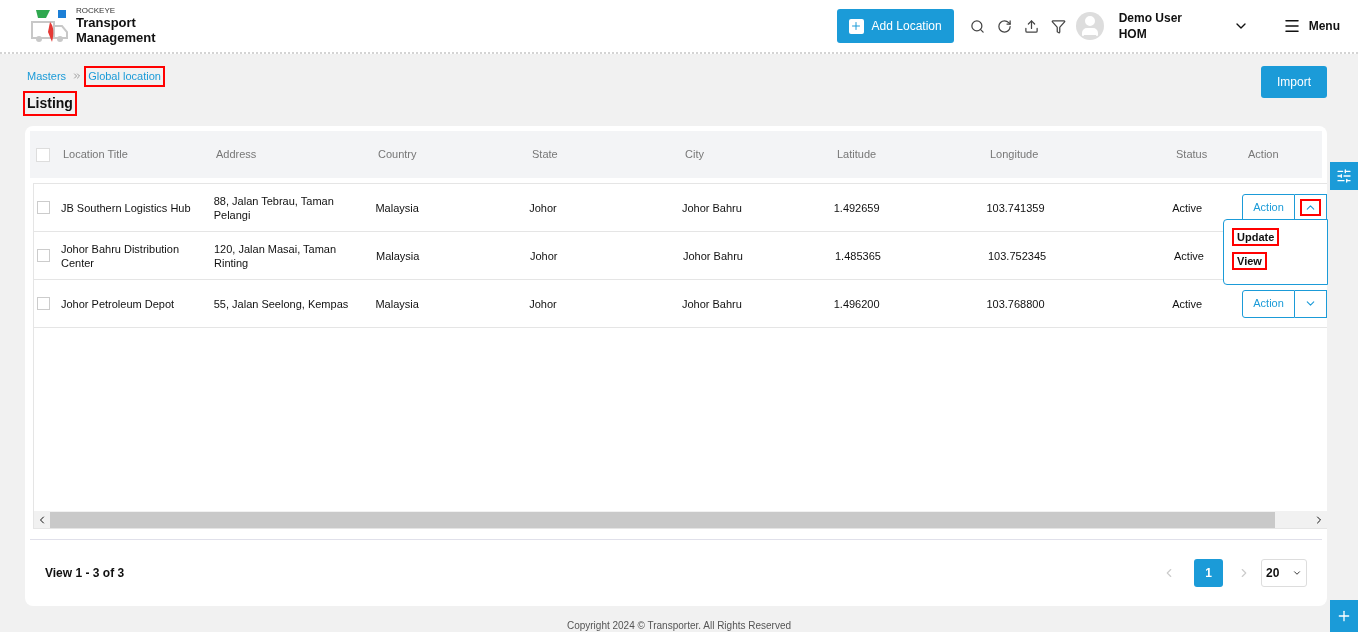 The width and height of the screenshot is (1358, 632). What do you see at coordinates (236, 154) in the screenshot?
I see `column-header: Address` at bounding box center [236, 154].